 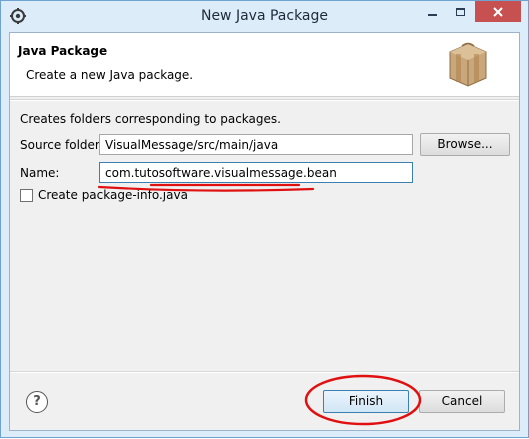 I want to click on footer-separator, so click(x=264, y=372).